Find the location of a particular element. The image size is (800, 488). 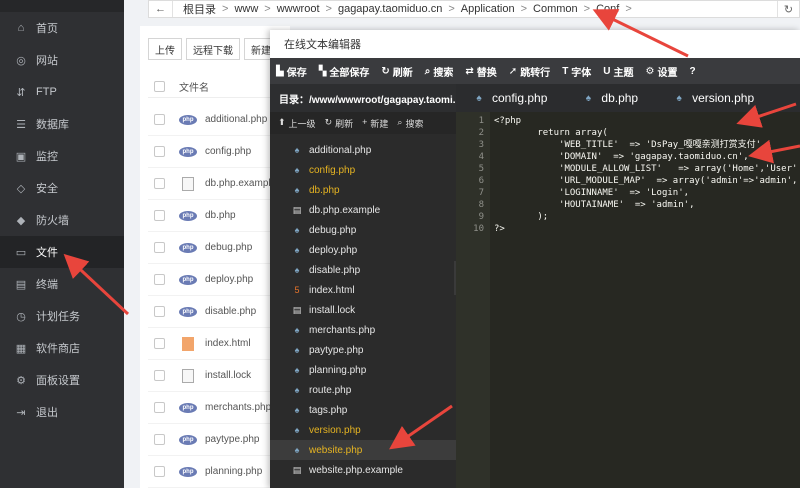

file-name: db.php.example is located at coordinates (240, 183).